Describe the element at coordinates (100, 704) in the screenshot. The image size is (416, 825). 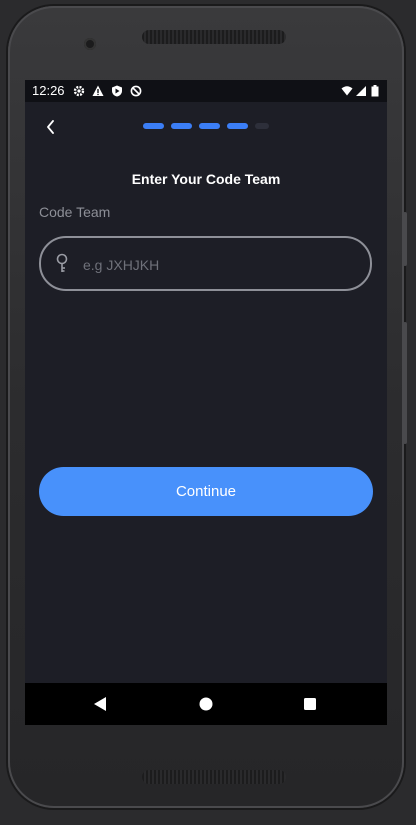
I see `nav-back-icon` at that location.